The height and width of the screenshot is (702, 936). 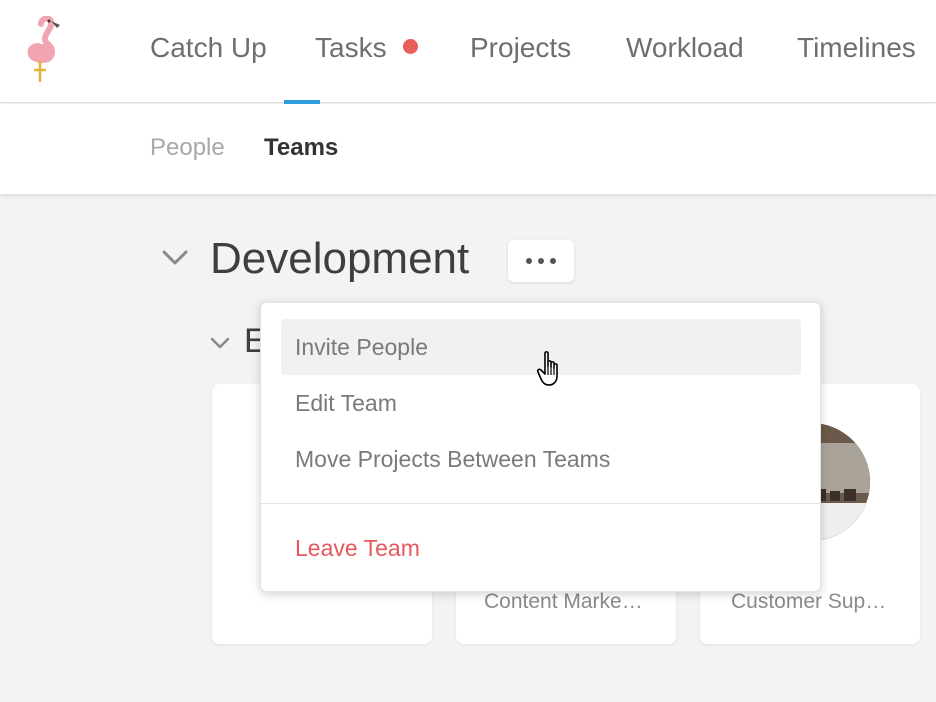 What do you see at coordinates (541, 347) in the screenshot?
I see `menu-item-invite-people: Invite People` at bounding box center [541, 347].